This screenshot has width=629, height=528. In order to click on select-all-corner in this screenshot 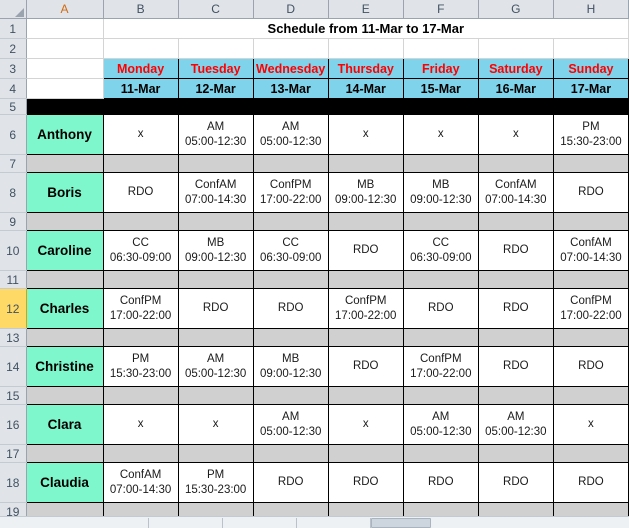, I will do `click(13, 9)`.